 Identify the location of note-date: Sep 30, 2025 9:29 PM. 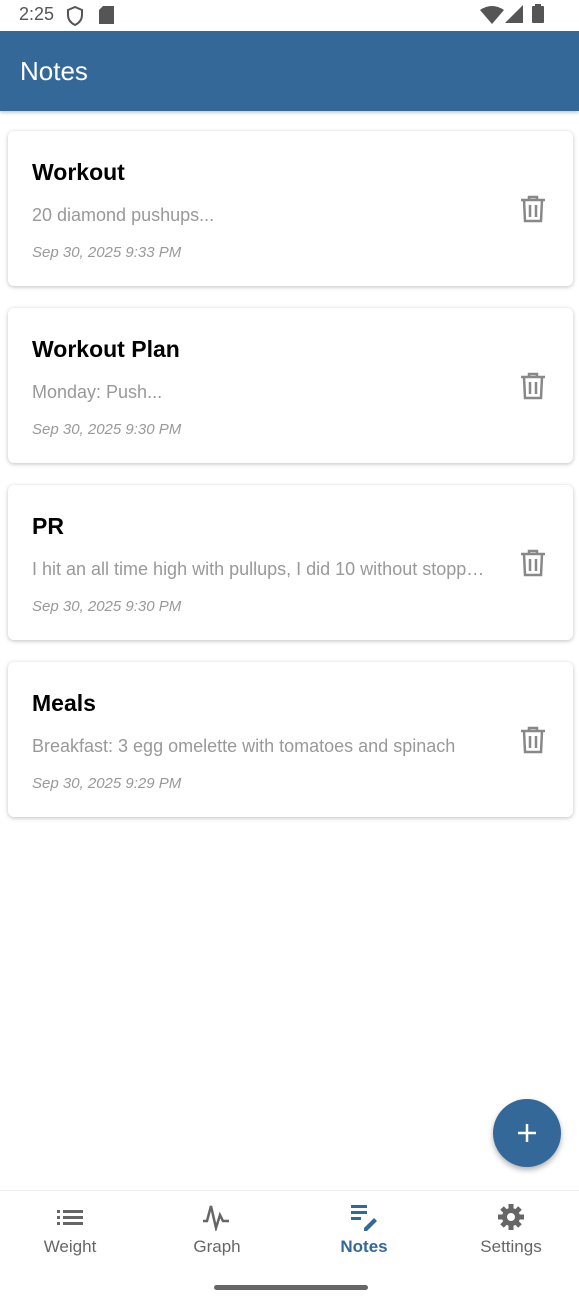
(107, 783).